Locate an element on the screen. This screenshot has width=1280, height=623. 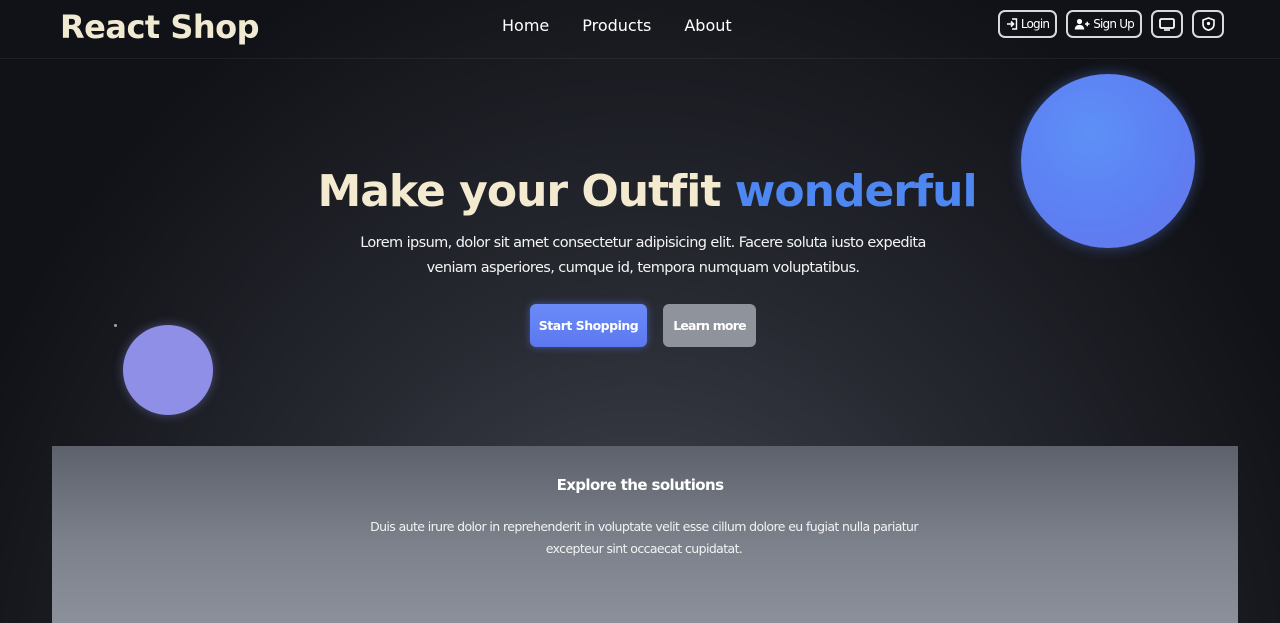
auth-buttons: Login Sign Up is located at coordinates (1110, 24).